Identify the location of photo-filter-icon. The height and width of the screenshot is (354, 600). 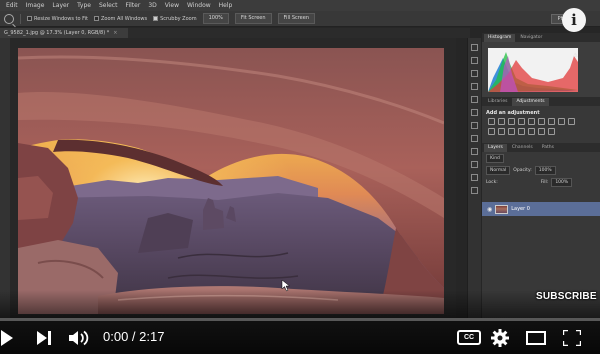
(571, 121).